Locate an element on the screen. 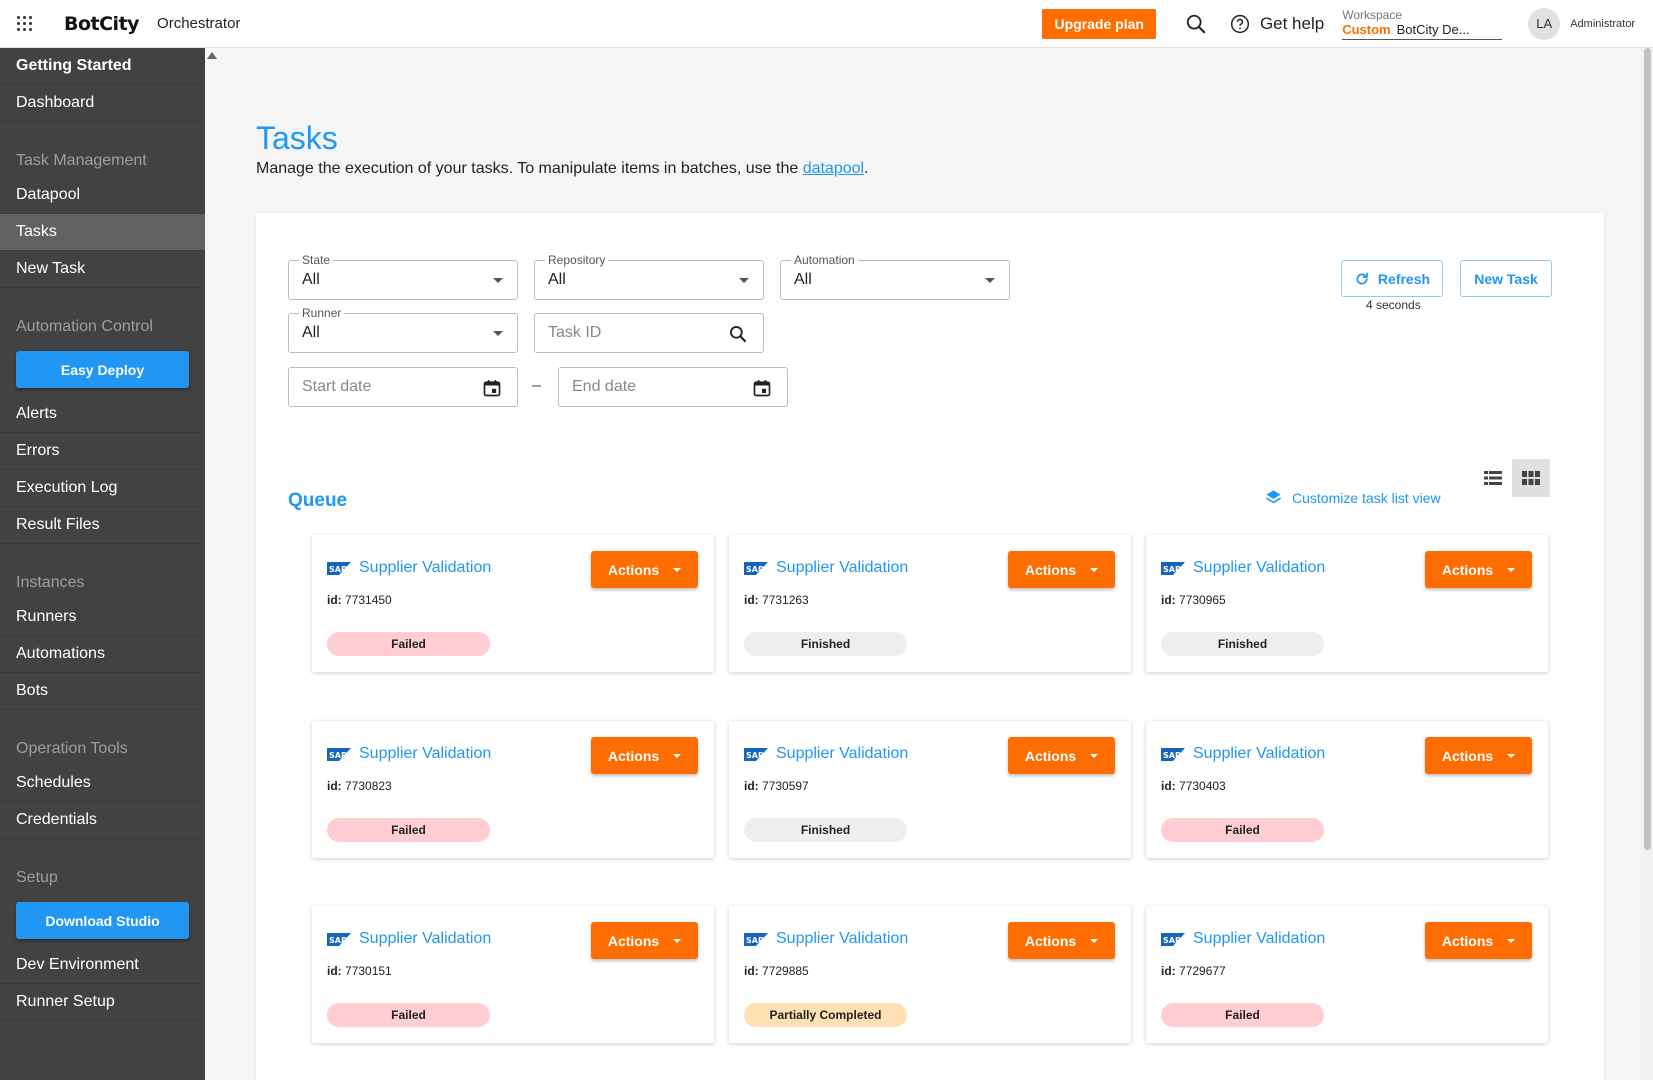 The image size is (1653, 1080). sidebar-section-automation-control: Automation Control is located at coordinates (84, 326).